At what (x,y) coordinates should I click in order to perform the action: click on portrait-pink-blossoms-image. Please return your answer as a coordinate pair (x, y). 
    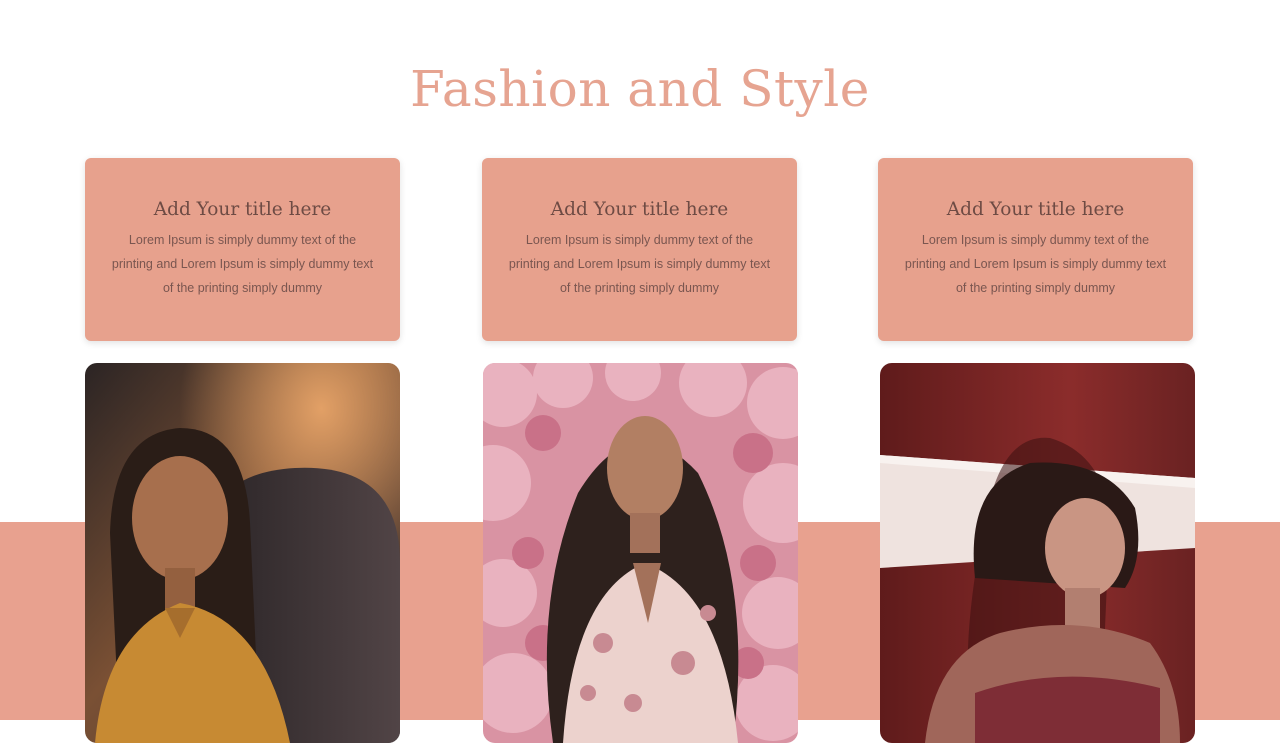
    Looking at the image, I should click on (640, 553).